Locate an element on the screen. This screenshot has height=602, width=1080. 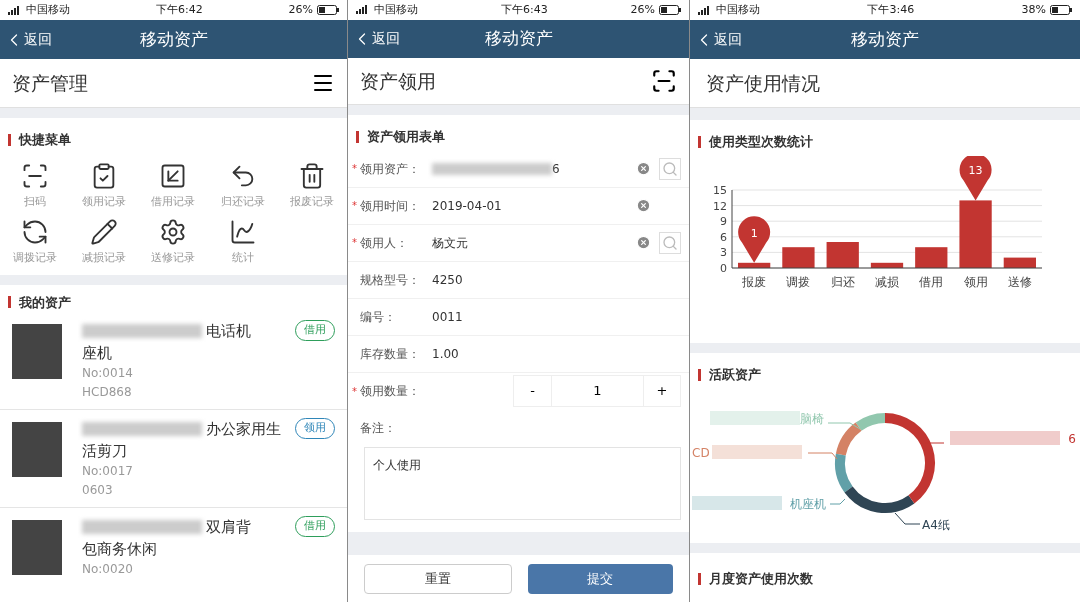
annotation: 13 is located at coordinates (975, 170).